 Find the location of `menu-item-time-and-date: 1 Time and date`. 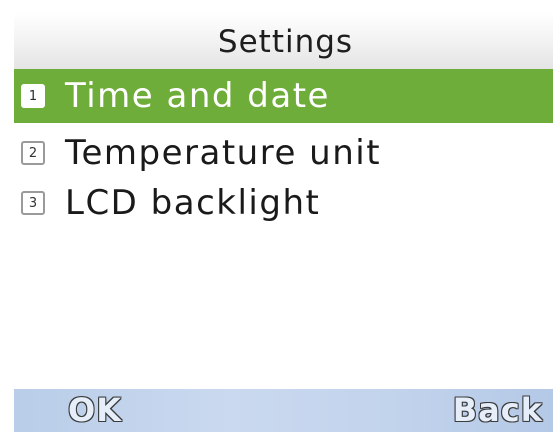

menu-item-time-and-date: 1 Time and date is located at coordinates (283, 96).